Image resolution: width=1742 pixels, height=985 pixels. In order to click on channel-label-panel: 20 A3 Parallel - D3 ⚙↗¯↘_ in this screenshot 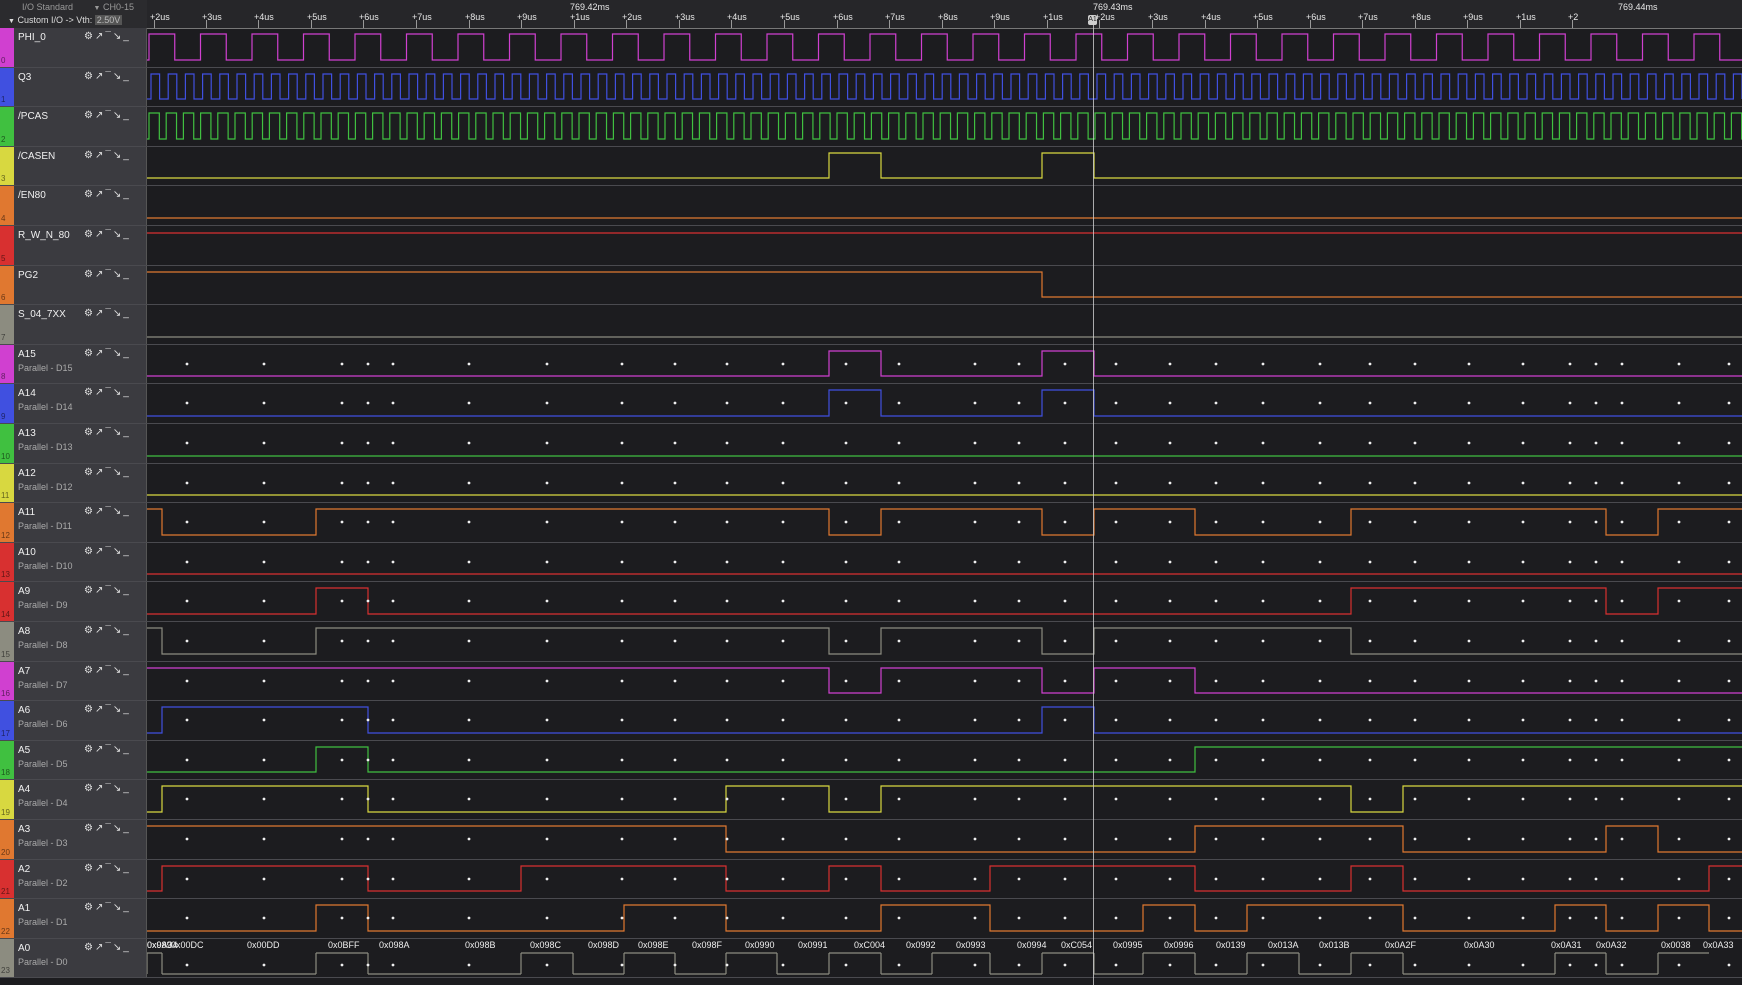, I will do `click(73, 839)`.